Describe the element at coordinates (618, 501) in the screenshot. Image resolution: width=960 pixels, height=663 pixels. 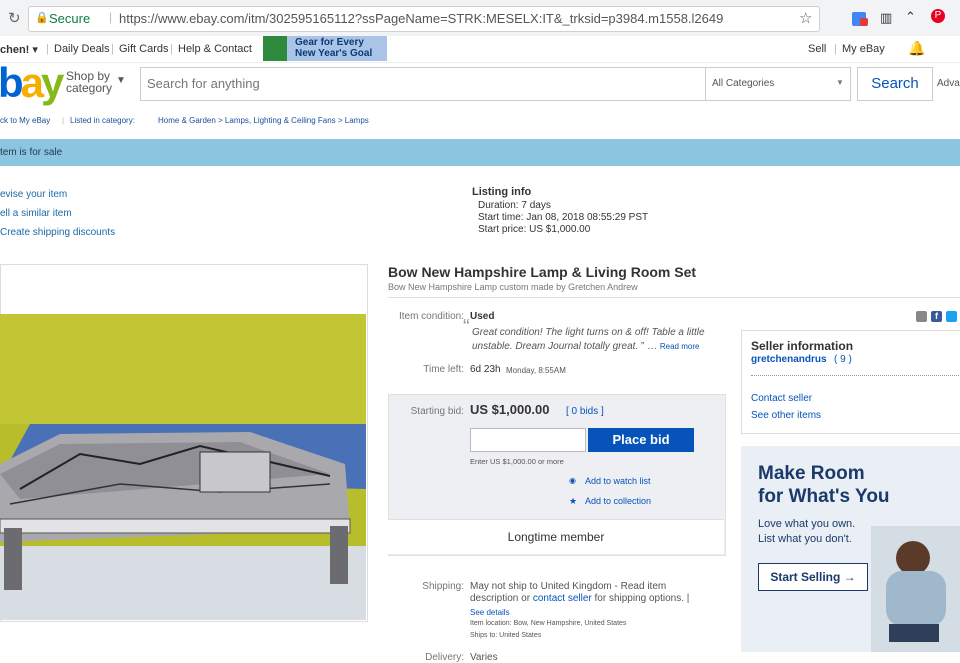
I see `add-collection-link: Add to collection` at that location.